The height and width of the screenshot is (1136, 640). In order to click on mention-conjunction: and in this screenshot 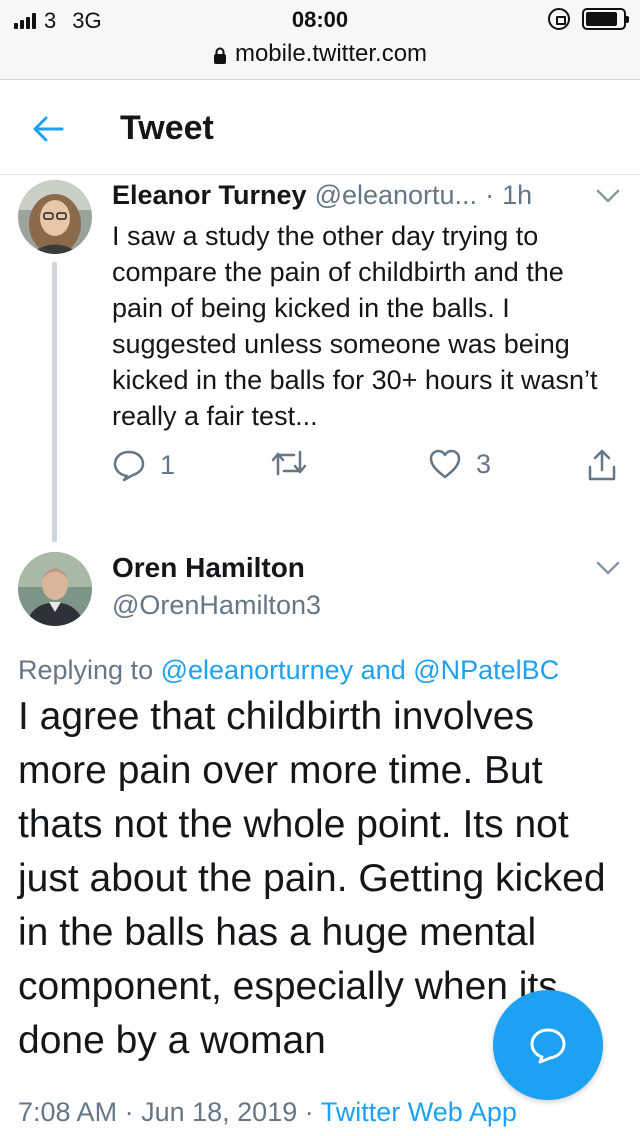, I will do `click(383, 670)`.